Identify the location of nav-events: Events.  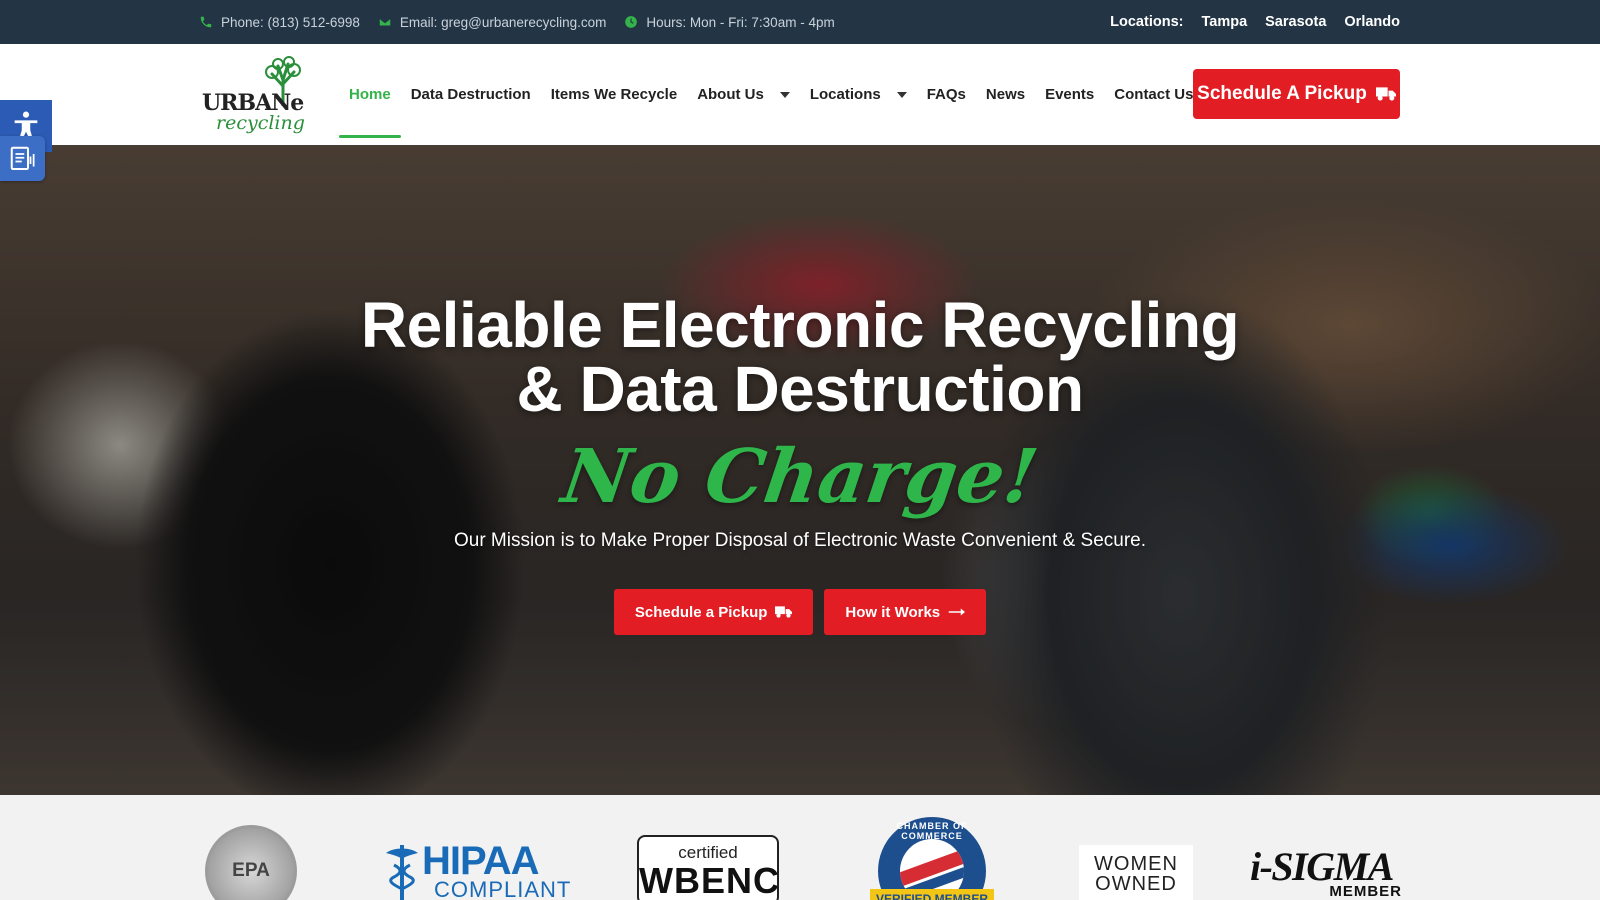
(1069, 94).